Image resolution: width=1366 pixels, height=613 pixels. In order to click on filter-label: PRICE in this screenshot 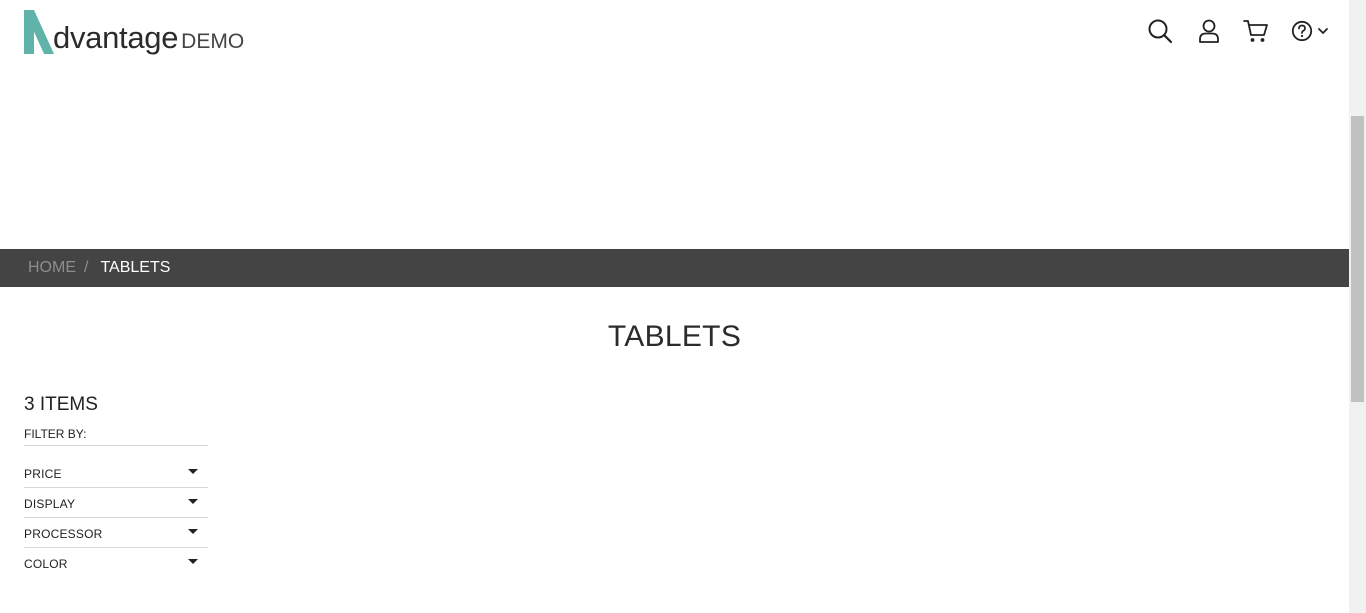, I will do `click(43, 474)`.